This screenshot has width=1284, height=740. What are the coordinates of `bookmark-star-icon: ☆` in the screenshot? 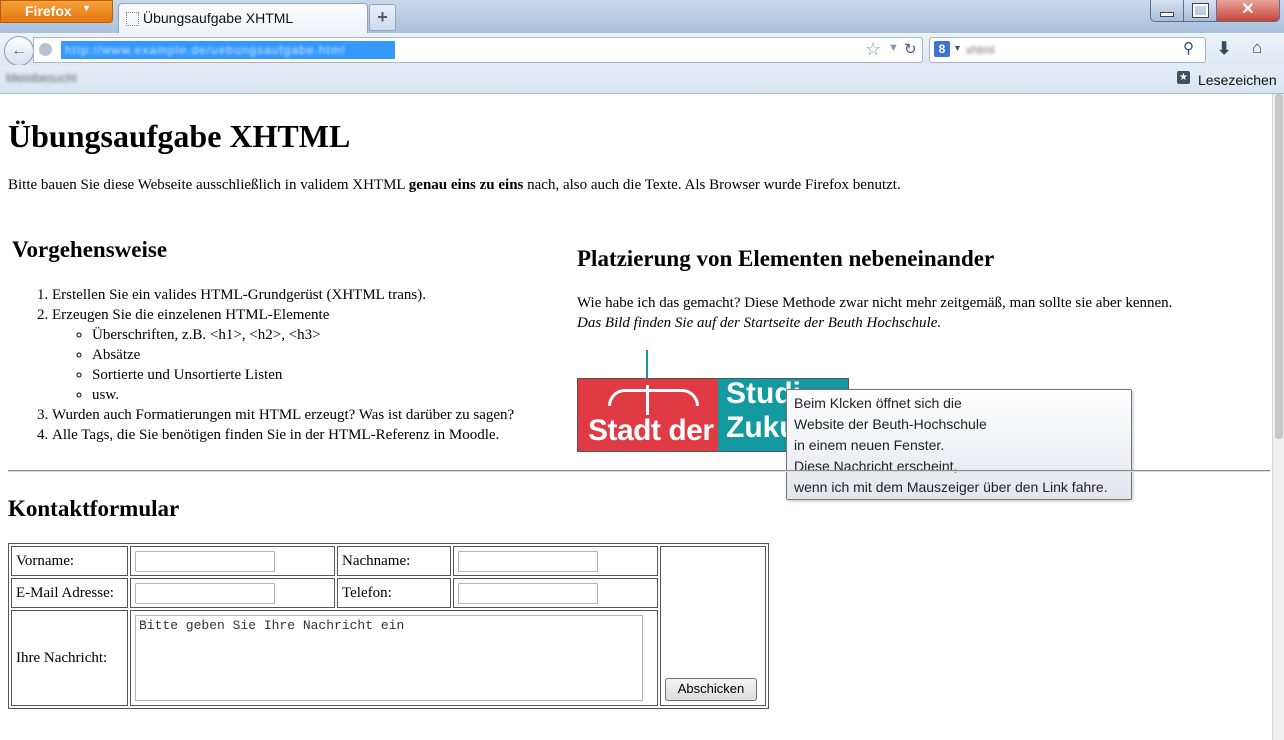 It's located at (873, 49).